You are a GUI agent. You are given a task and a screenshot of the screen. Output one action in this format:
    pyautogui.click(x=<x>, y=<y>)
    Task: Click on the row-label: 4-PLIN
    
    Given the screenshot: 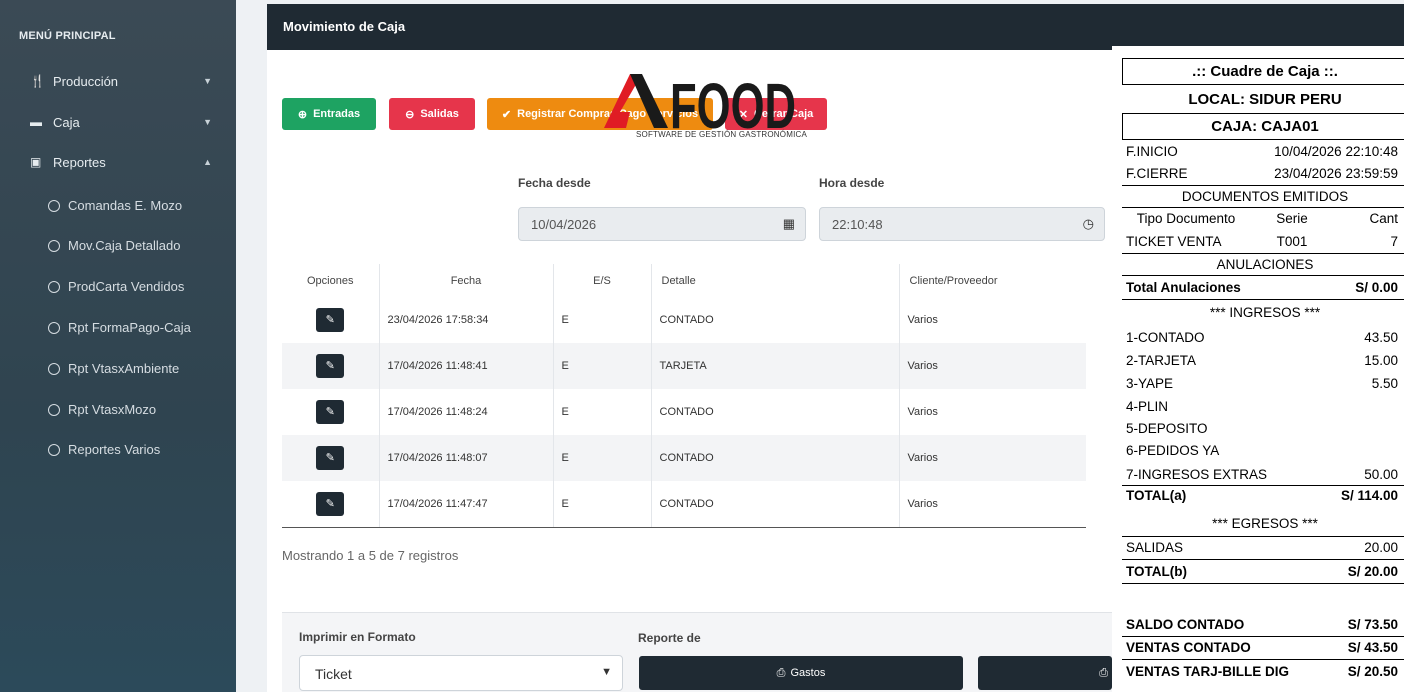 What is the action you would take?
    pyautogui.click(x=1147, y=406)
    